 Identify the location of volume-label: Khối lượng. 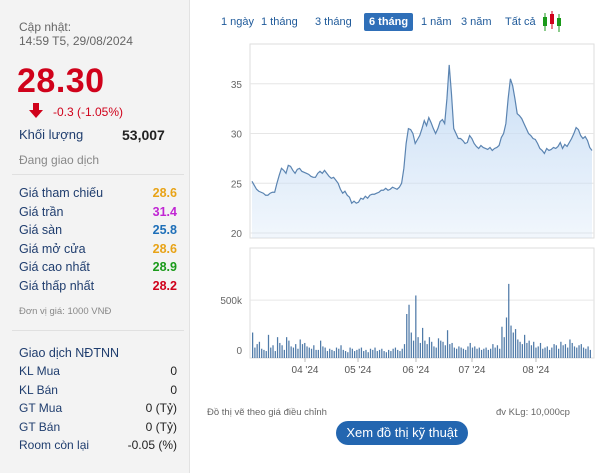
(51, 134).